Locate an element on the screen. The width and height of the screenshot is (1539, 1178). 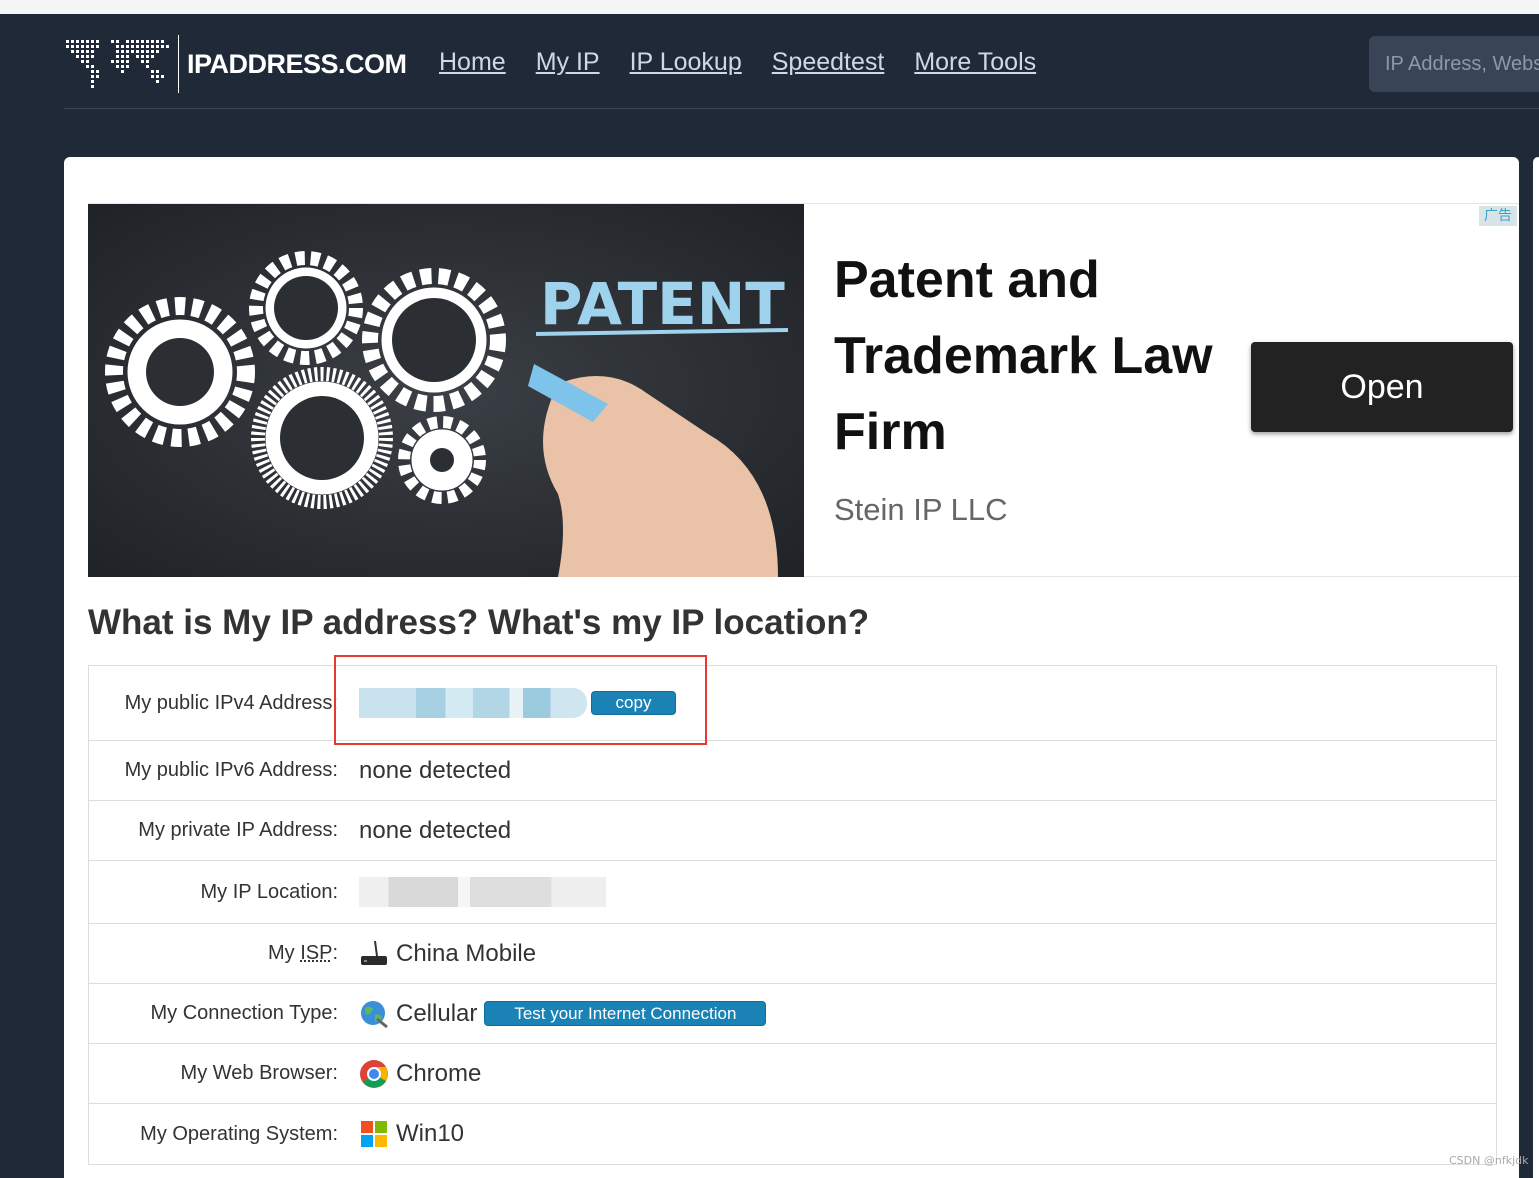
browser-value: Chrome is located at coordinates (409, 1074).